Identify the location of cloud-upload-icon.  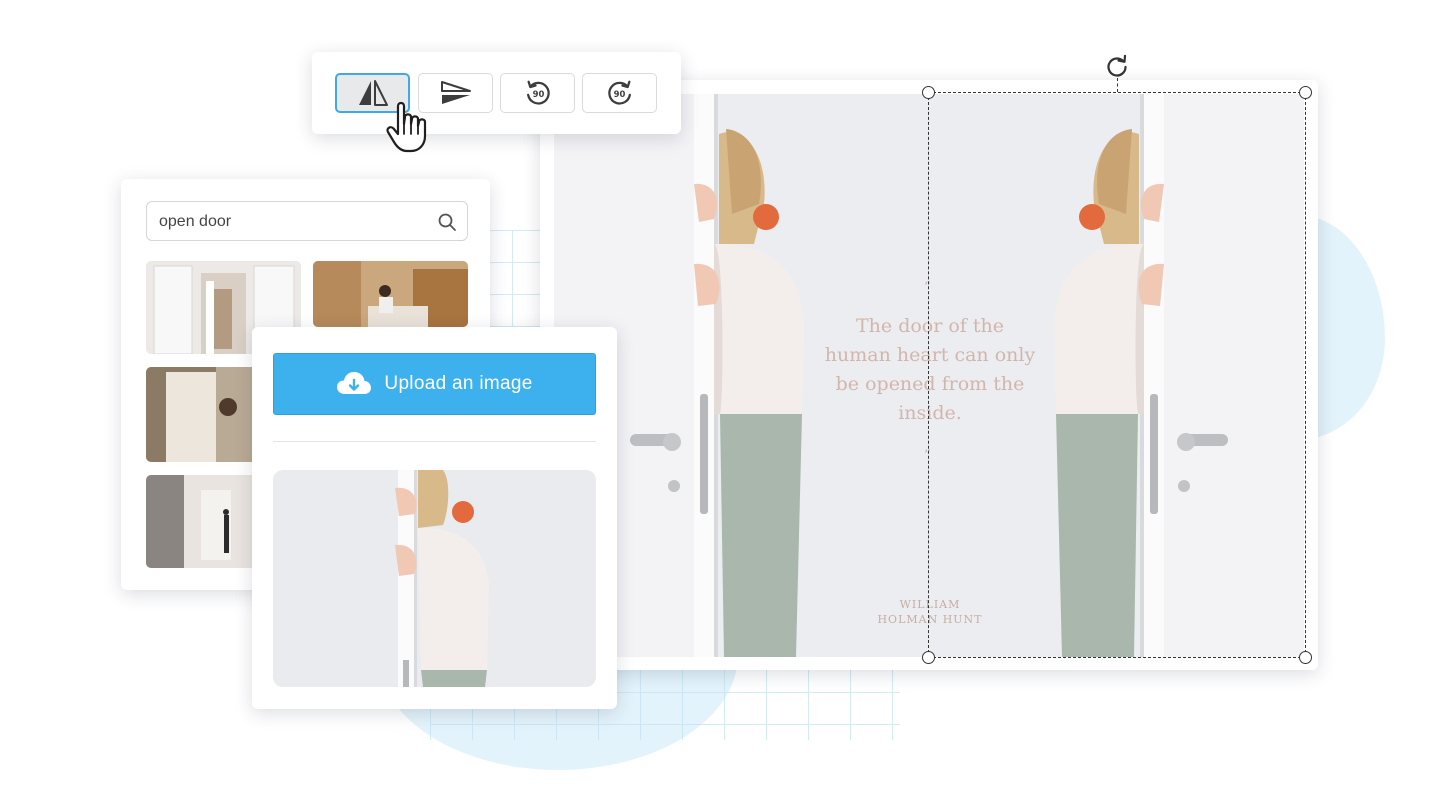
(354, 383).